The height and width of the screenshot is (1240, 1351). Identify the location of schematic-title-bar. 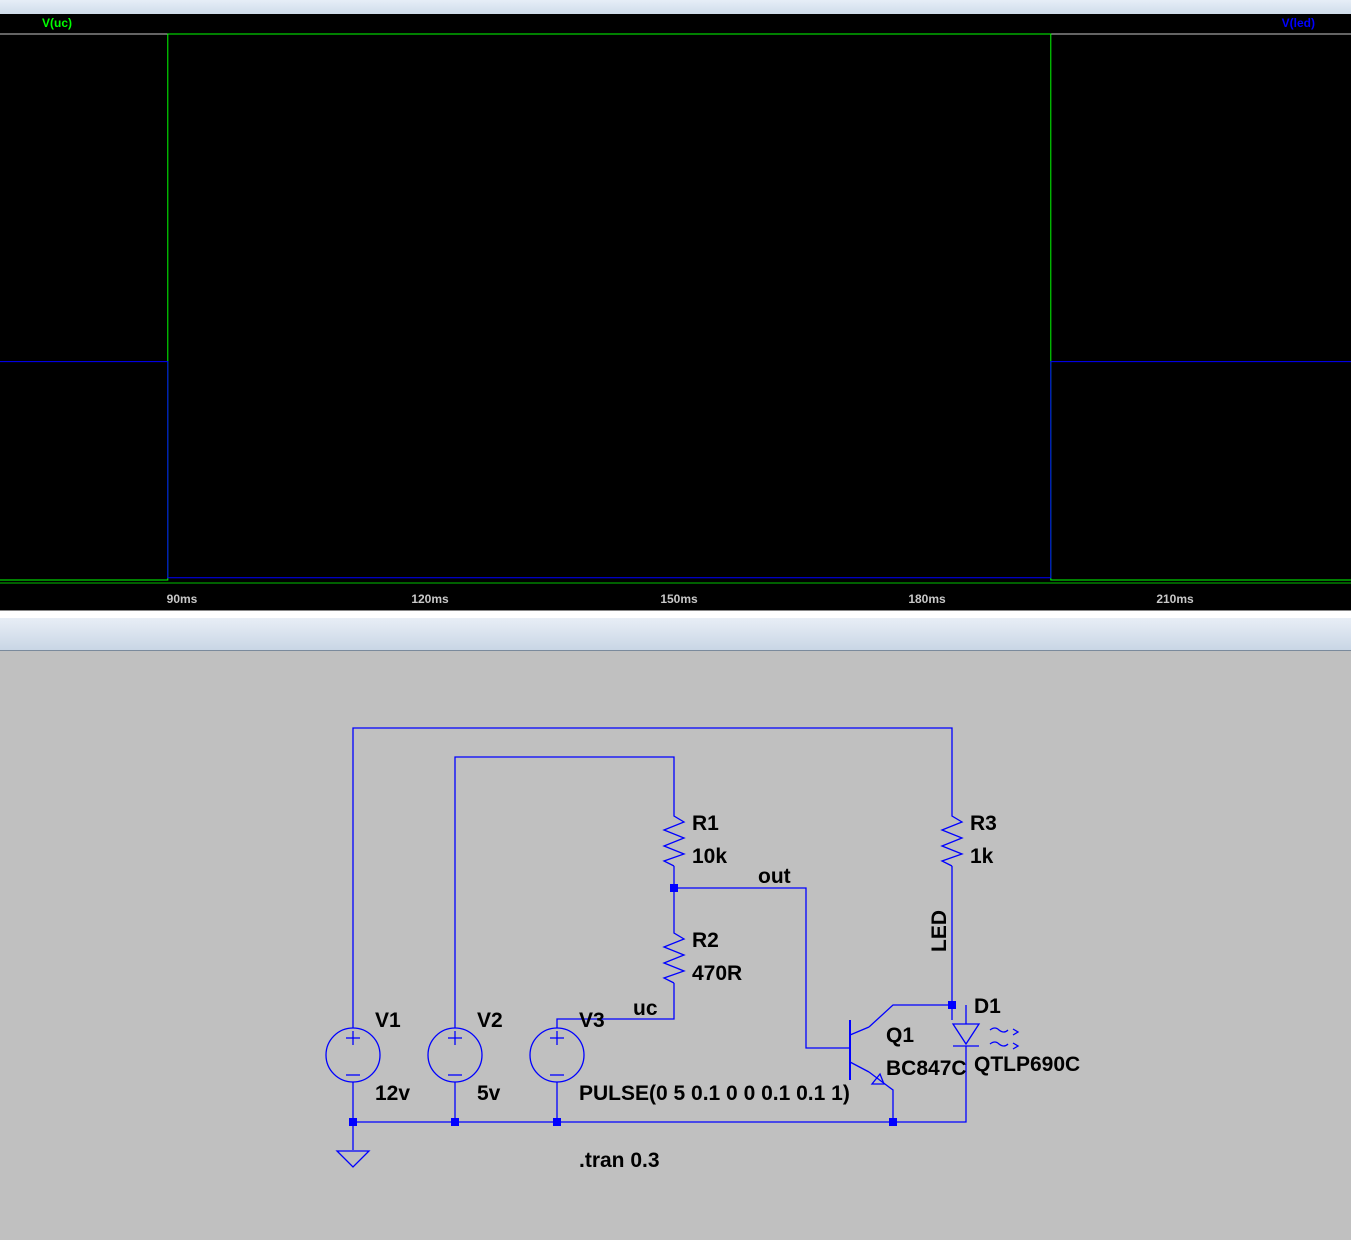
(675, 634).